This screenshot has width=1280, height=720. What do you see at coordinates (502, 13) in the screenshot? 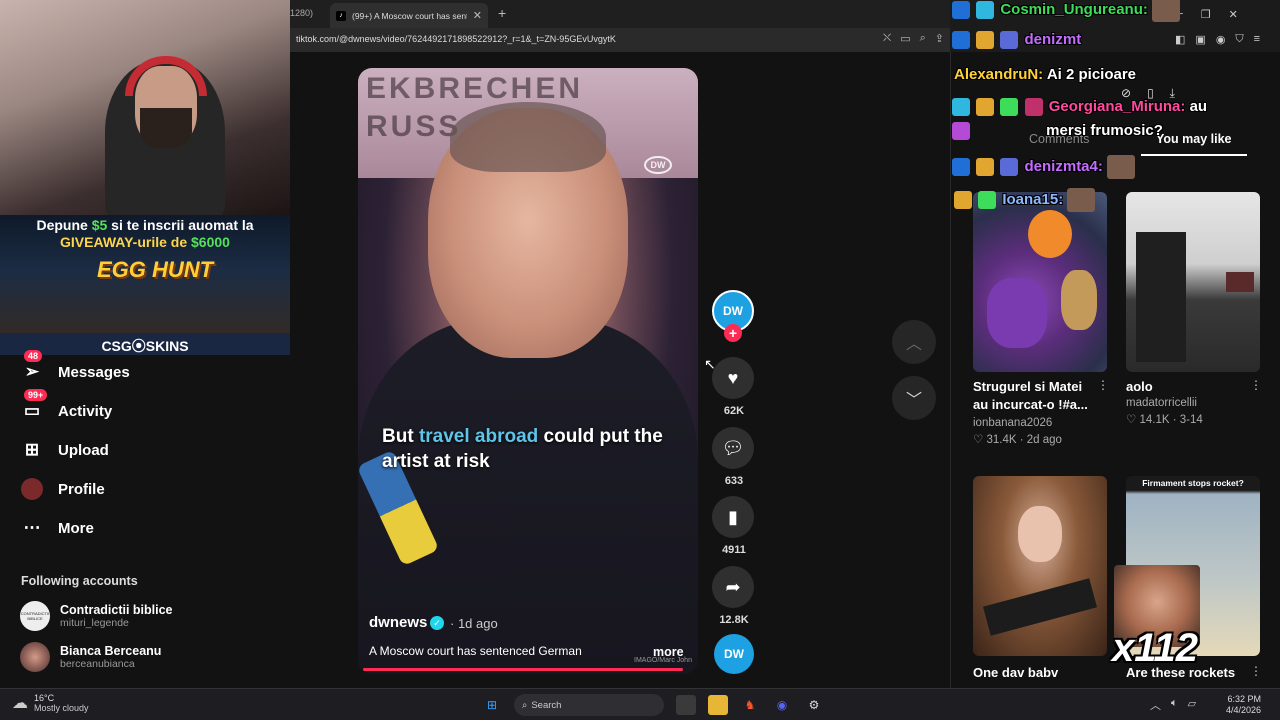
I see `new-tab-icon: +` at bounding box center [502, 13].